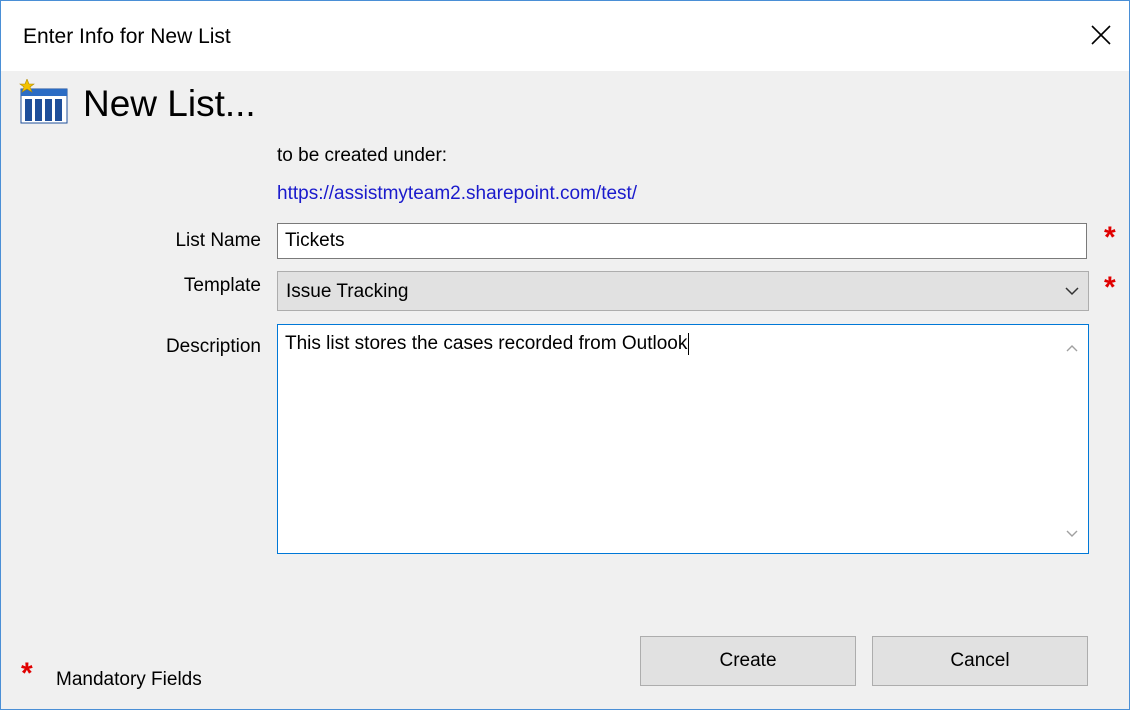 The height and width of the screenshot is (710, 1130). What do you see at coordinates (218, 240) in the screenshot?
I see `list-name-label: List Name` at bounding box center [218, 240].